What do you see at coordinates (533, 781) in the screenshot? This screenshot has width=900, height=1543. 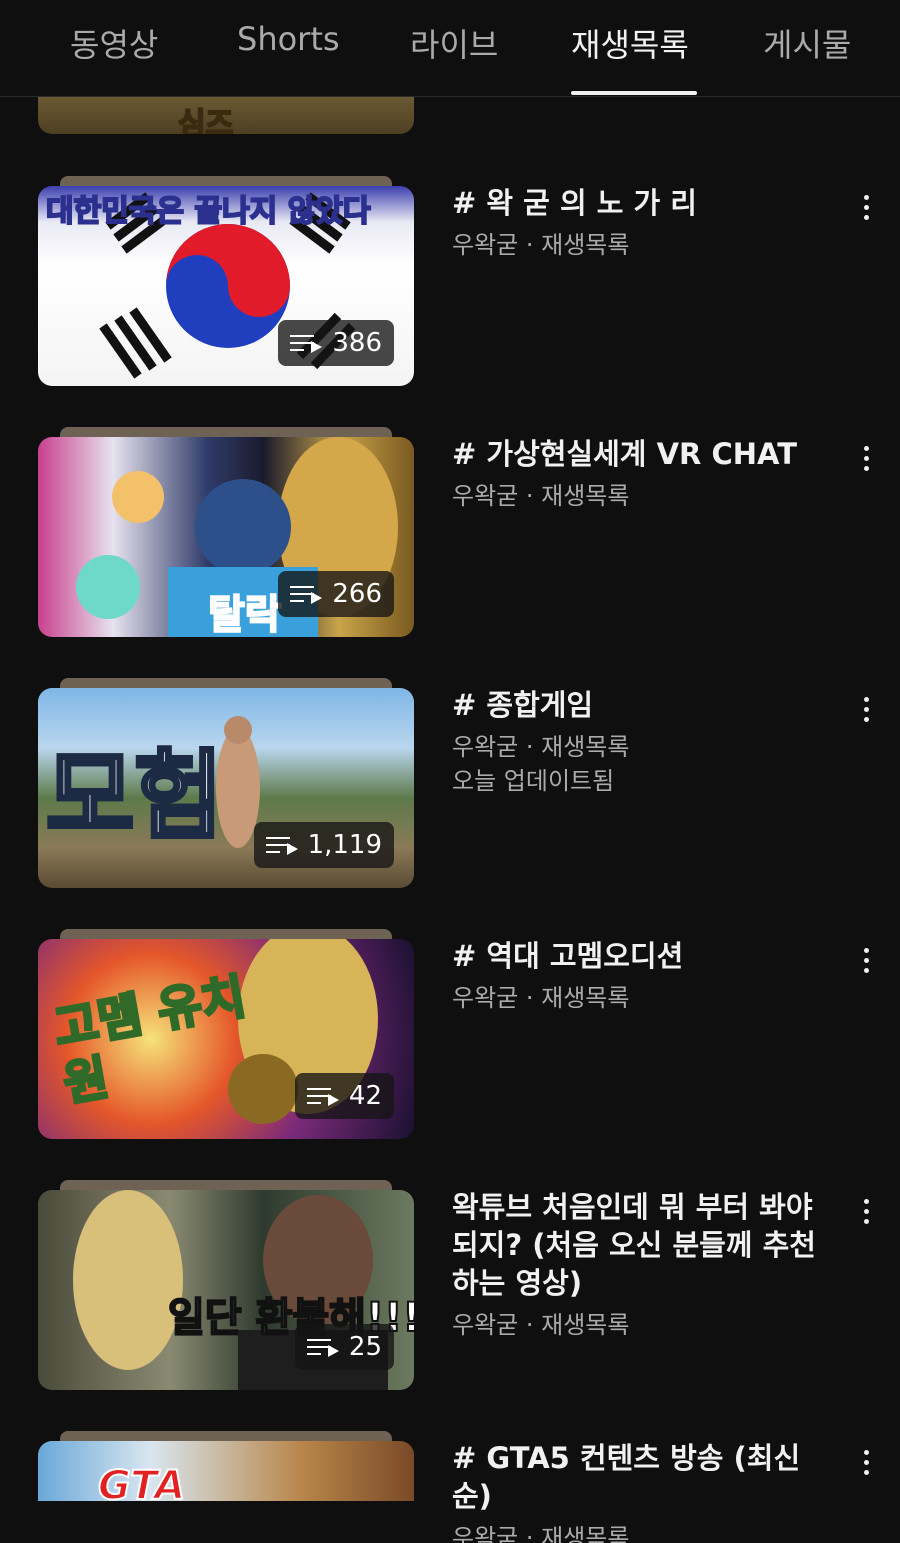 I see `playlist-updated: 오늘 업데이트됨` at bounding box center [533, 781].